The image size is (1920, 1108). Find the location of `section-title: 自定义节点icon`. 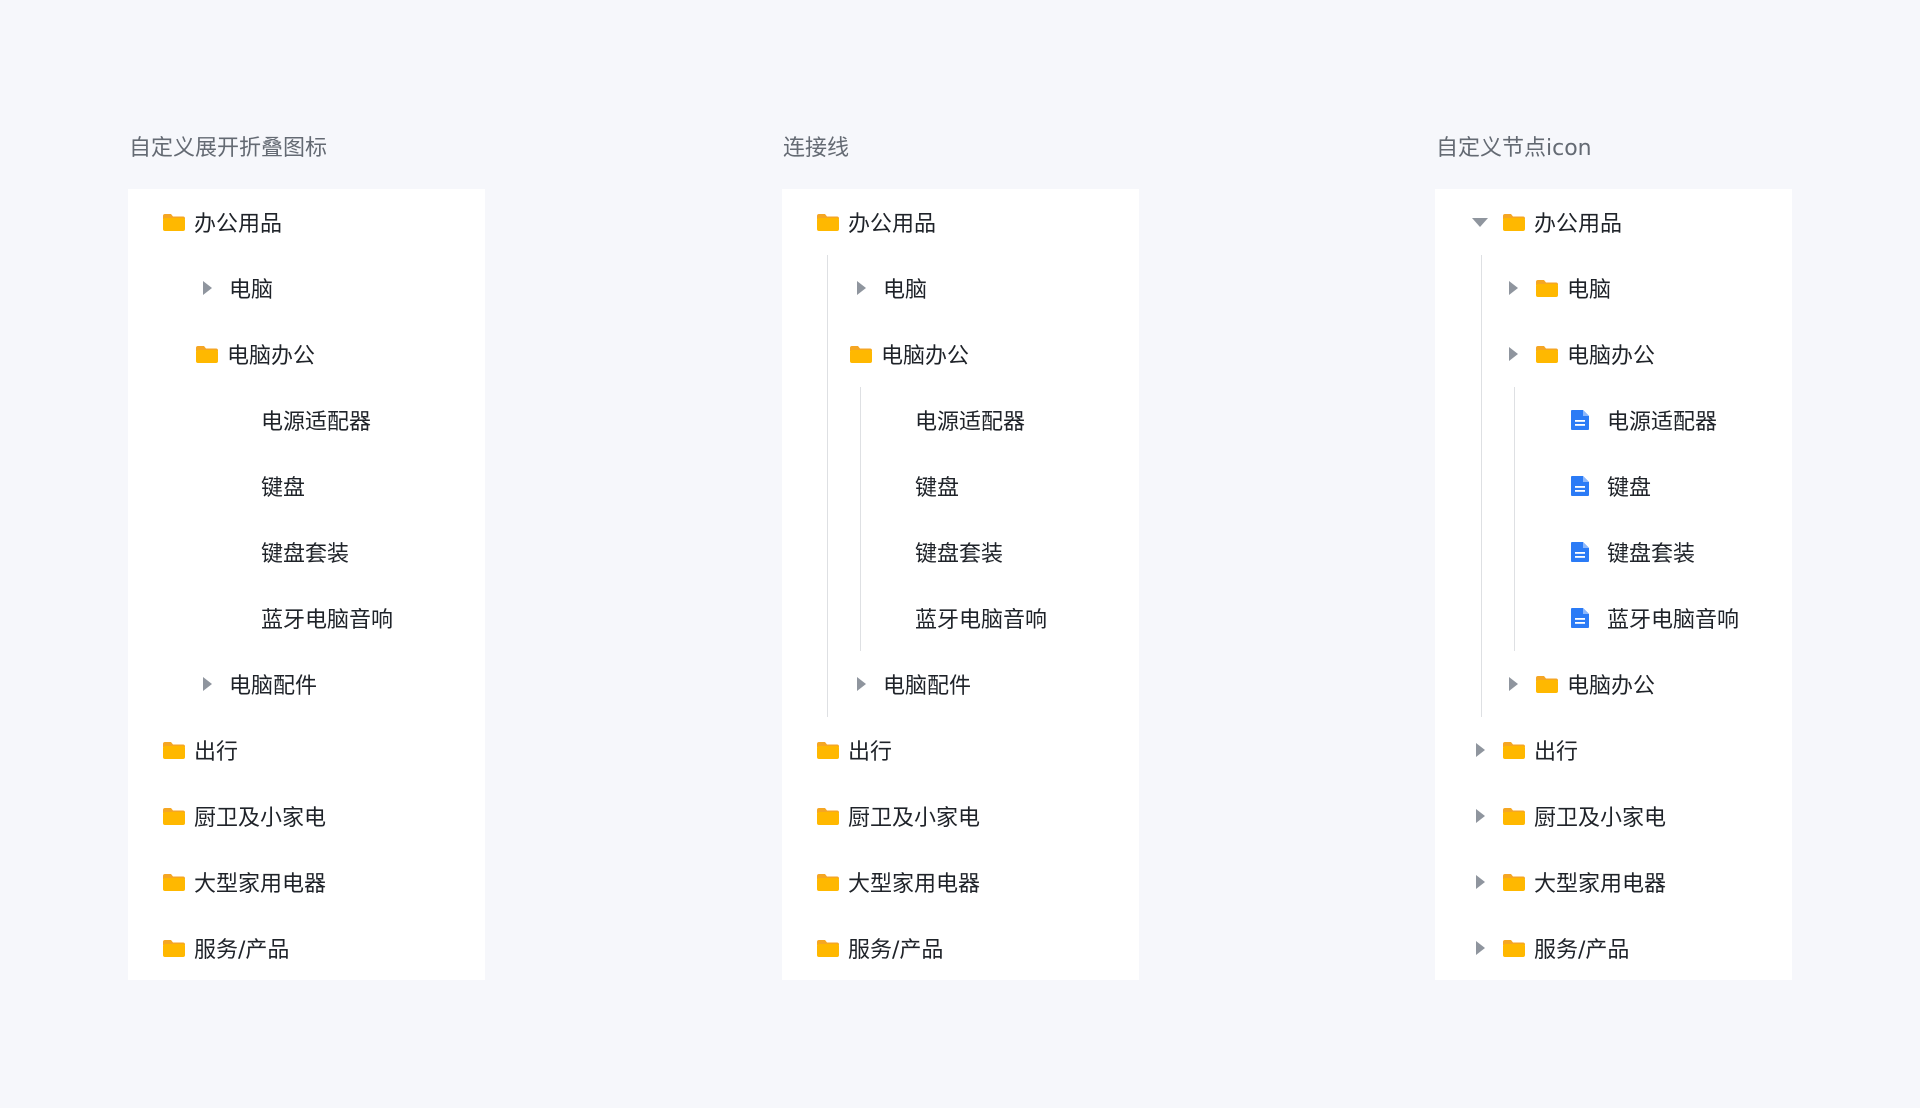

section-title: 自定义节点icon is located at coordinates (1514, 148).